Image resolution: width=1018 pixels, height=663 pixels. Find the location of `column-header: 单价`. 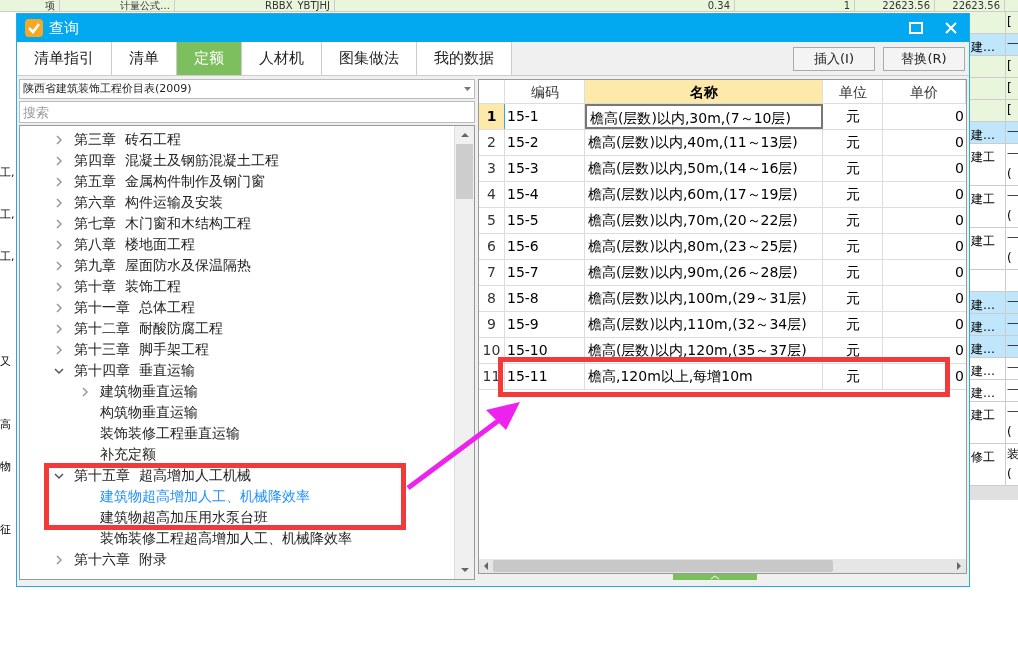

column-header: 单价 is located at coordinates (924, 91).